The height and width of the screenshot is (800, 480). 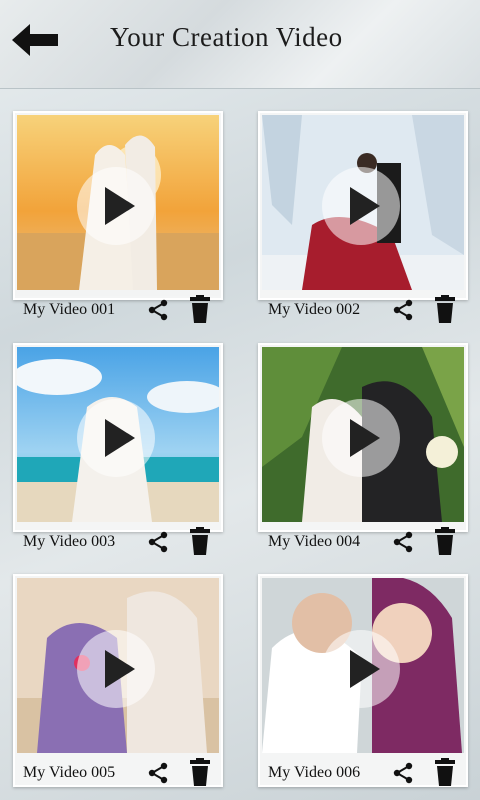 I want to click on video-title: My Video 003, so click(x=69, y=541).